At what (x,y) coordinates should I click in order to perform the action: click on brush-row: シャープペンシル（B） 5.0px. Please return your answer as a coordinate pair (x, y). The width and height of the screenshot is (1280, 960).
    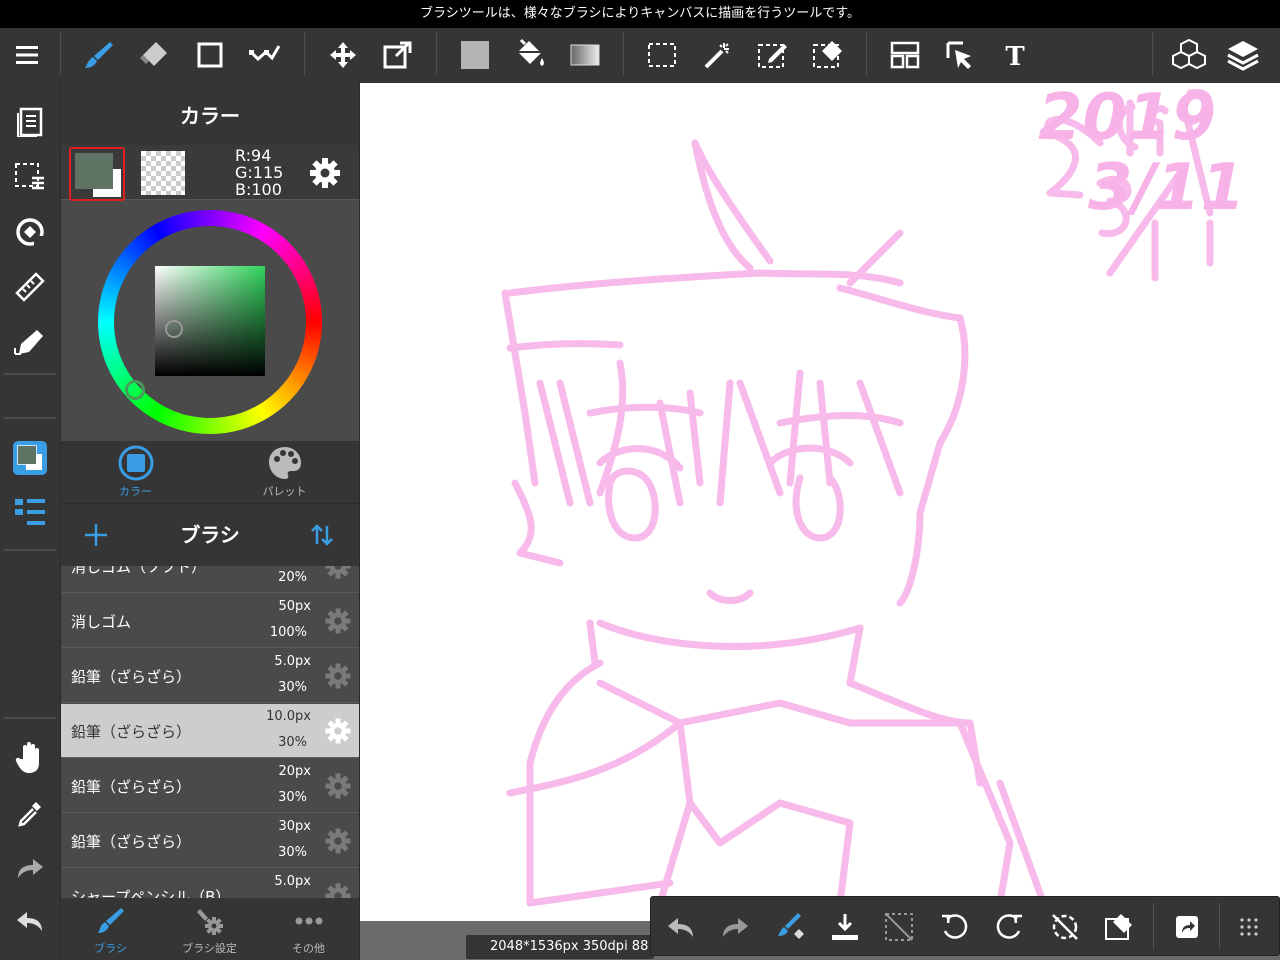
    Looking at the image, I should click on (210, 883).